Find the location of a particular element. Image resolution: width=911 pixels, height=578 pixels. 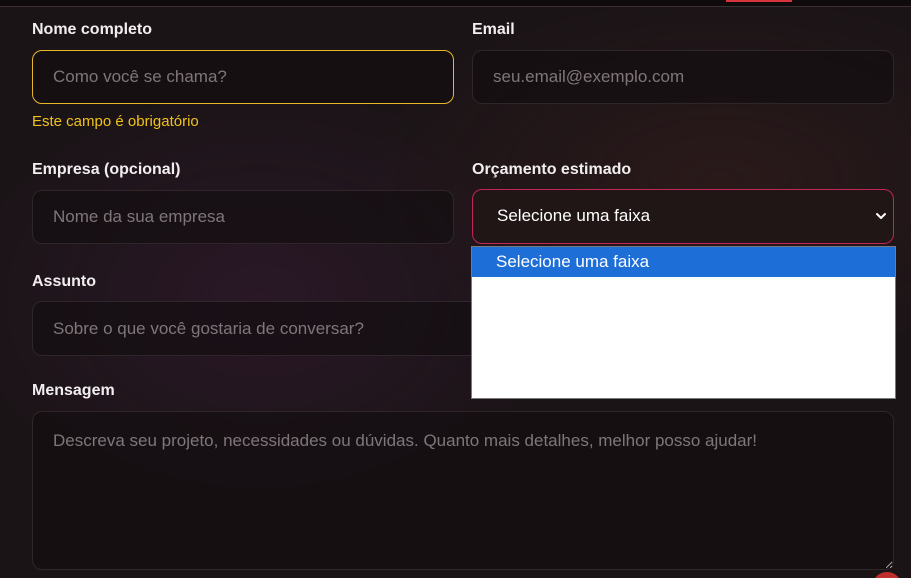

budget-select-value: Selecione uma faixa is located at coordinates (574, 215).